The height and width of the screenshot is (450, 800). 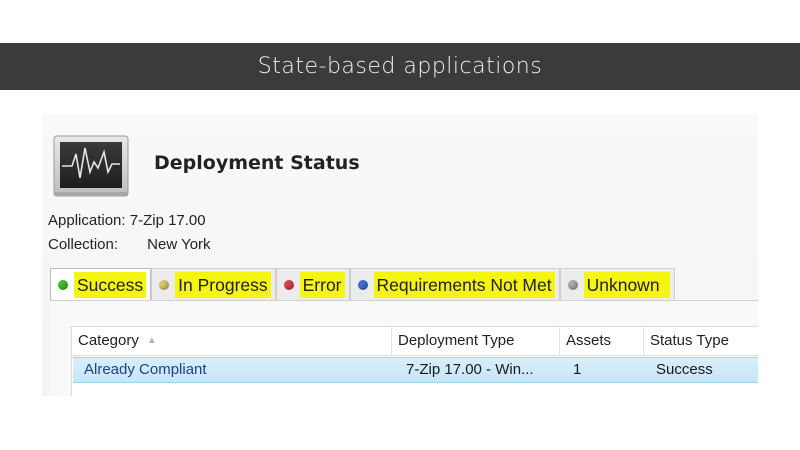 I want to click on application-label: Application:, so click(x=87, y=220).